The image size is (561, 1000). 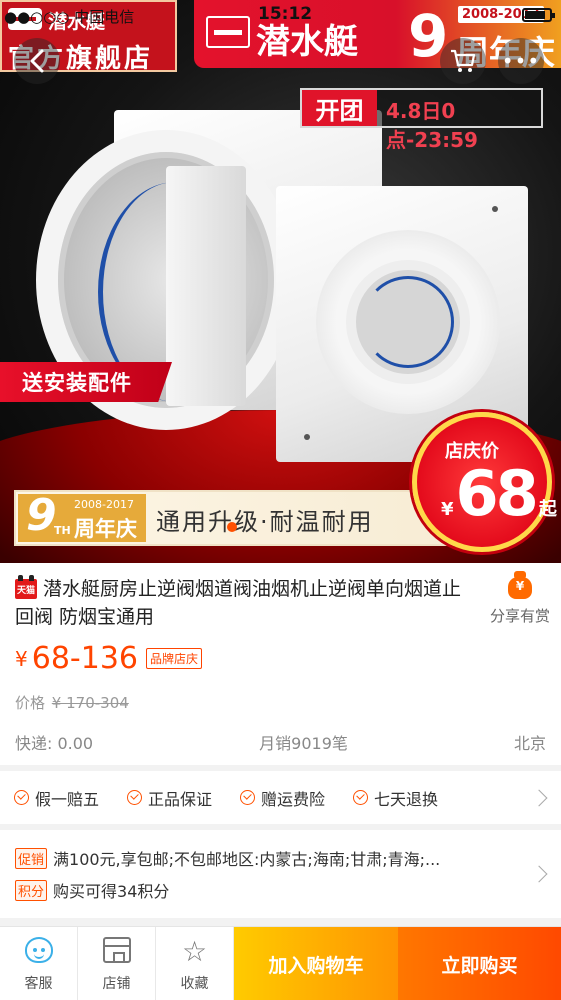 What do you see at coordinates (238, 603) in the screenshot?
I see `product-title: 潜水艇厨房止逆阀烟道阀油烟机止逆阀单向烟道止回阀 防烟宝通用` at bounding box center [238, 603].